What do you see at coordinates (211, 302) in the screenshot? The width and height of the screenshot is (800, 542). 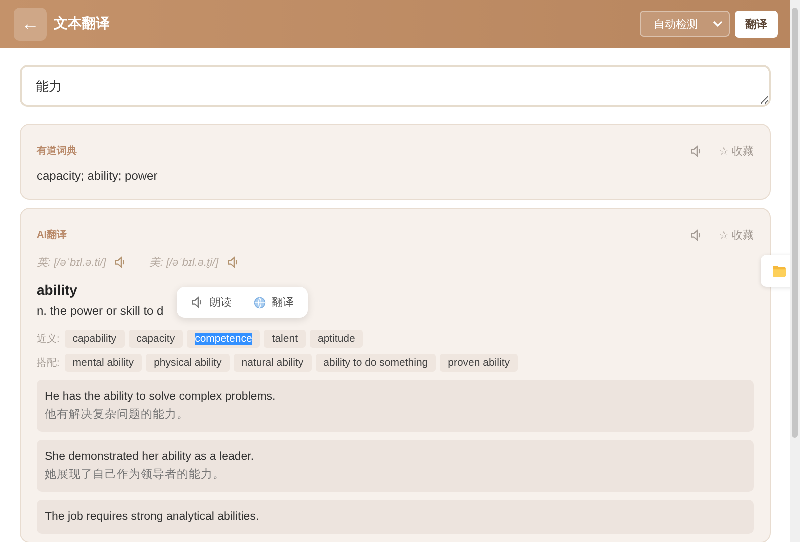 I see `read-aloud-option: 朗读` at bounding box center [211, 302].